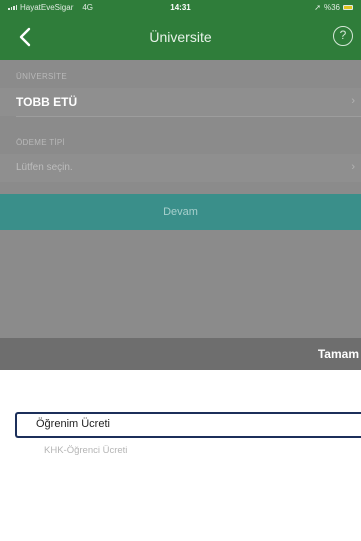 The width and height of the screenshot is (361, 541). What do you see at coordinates (180, 212) in the screenshot?
I see `continue-button: Devam` at bounding box center [180, 212].